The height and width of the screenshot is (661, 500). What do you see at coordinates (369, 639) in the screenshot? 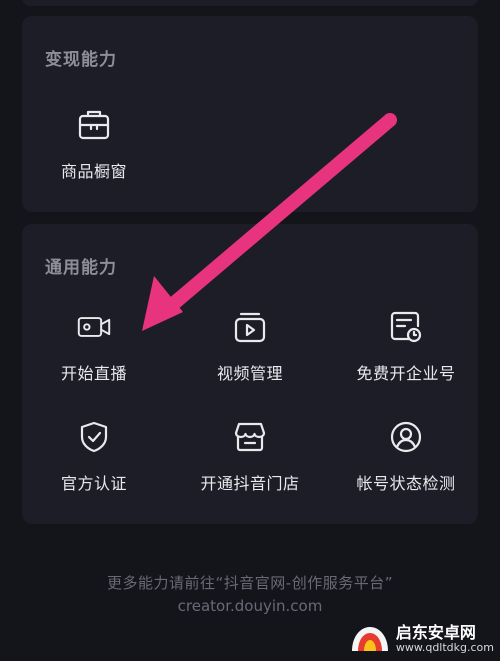
I see `watermark-logo-icon` at bounding box center [369, 639].